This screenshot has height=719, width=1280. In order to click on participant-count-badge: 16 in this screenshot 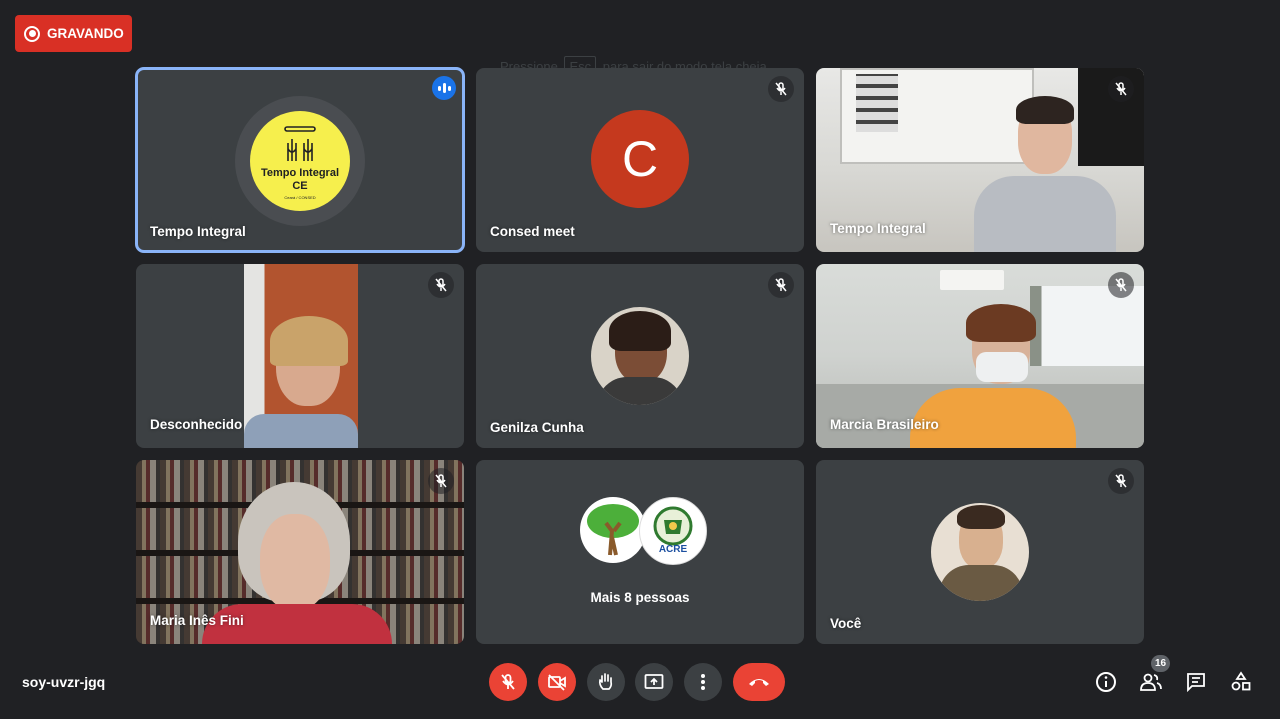, I will do `click(1160, 663)`.